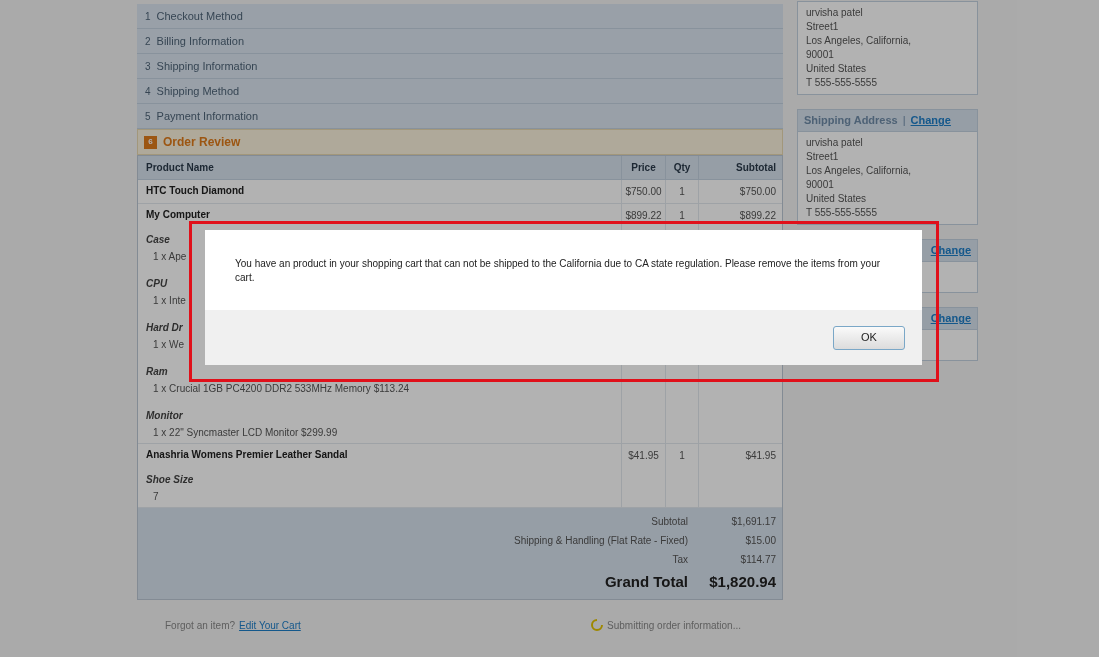 This screenshot has height=657, width=1099. Describe the element at coordinates (155, 497) in the screenshot. I see `option-value: 7` at that location.